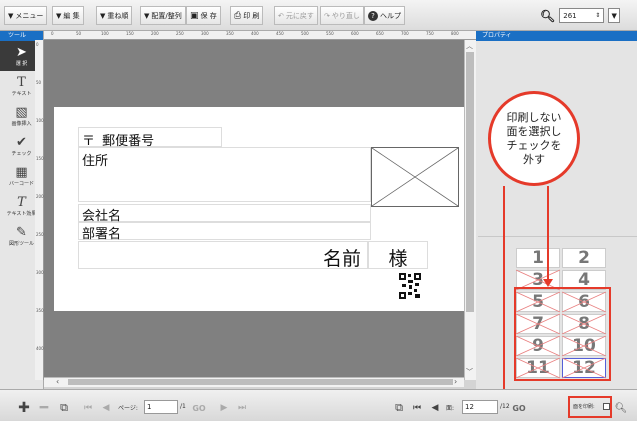 The image size is (637, 421). Describe the element at coordinates (149, 407) in the screenshot. I see `page-value: 1` at that location.